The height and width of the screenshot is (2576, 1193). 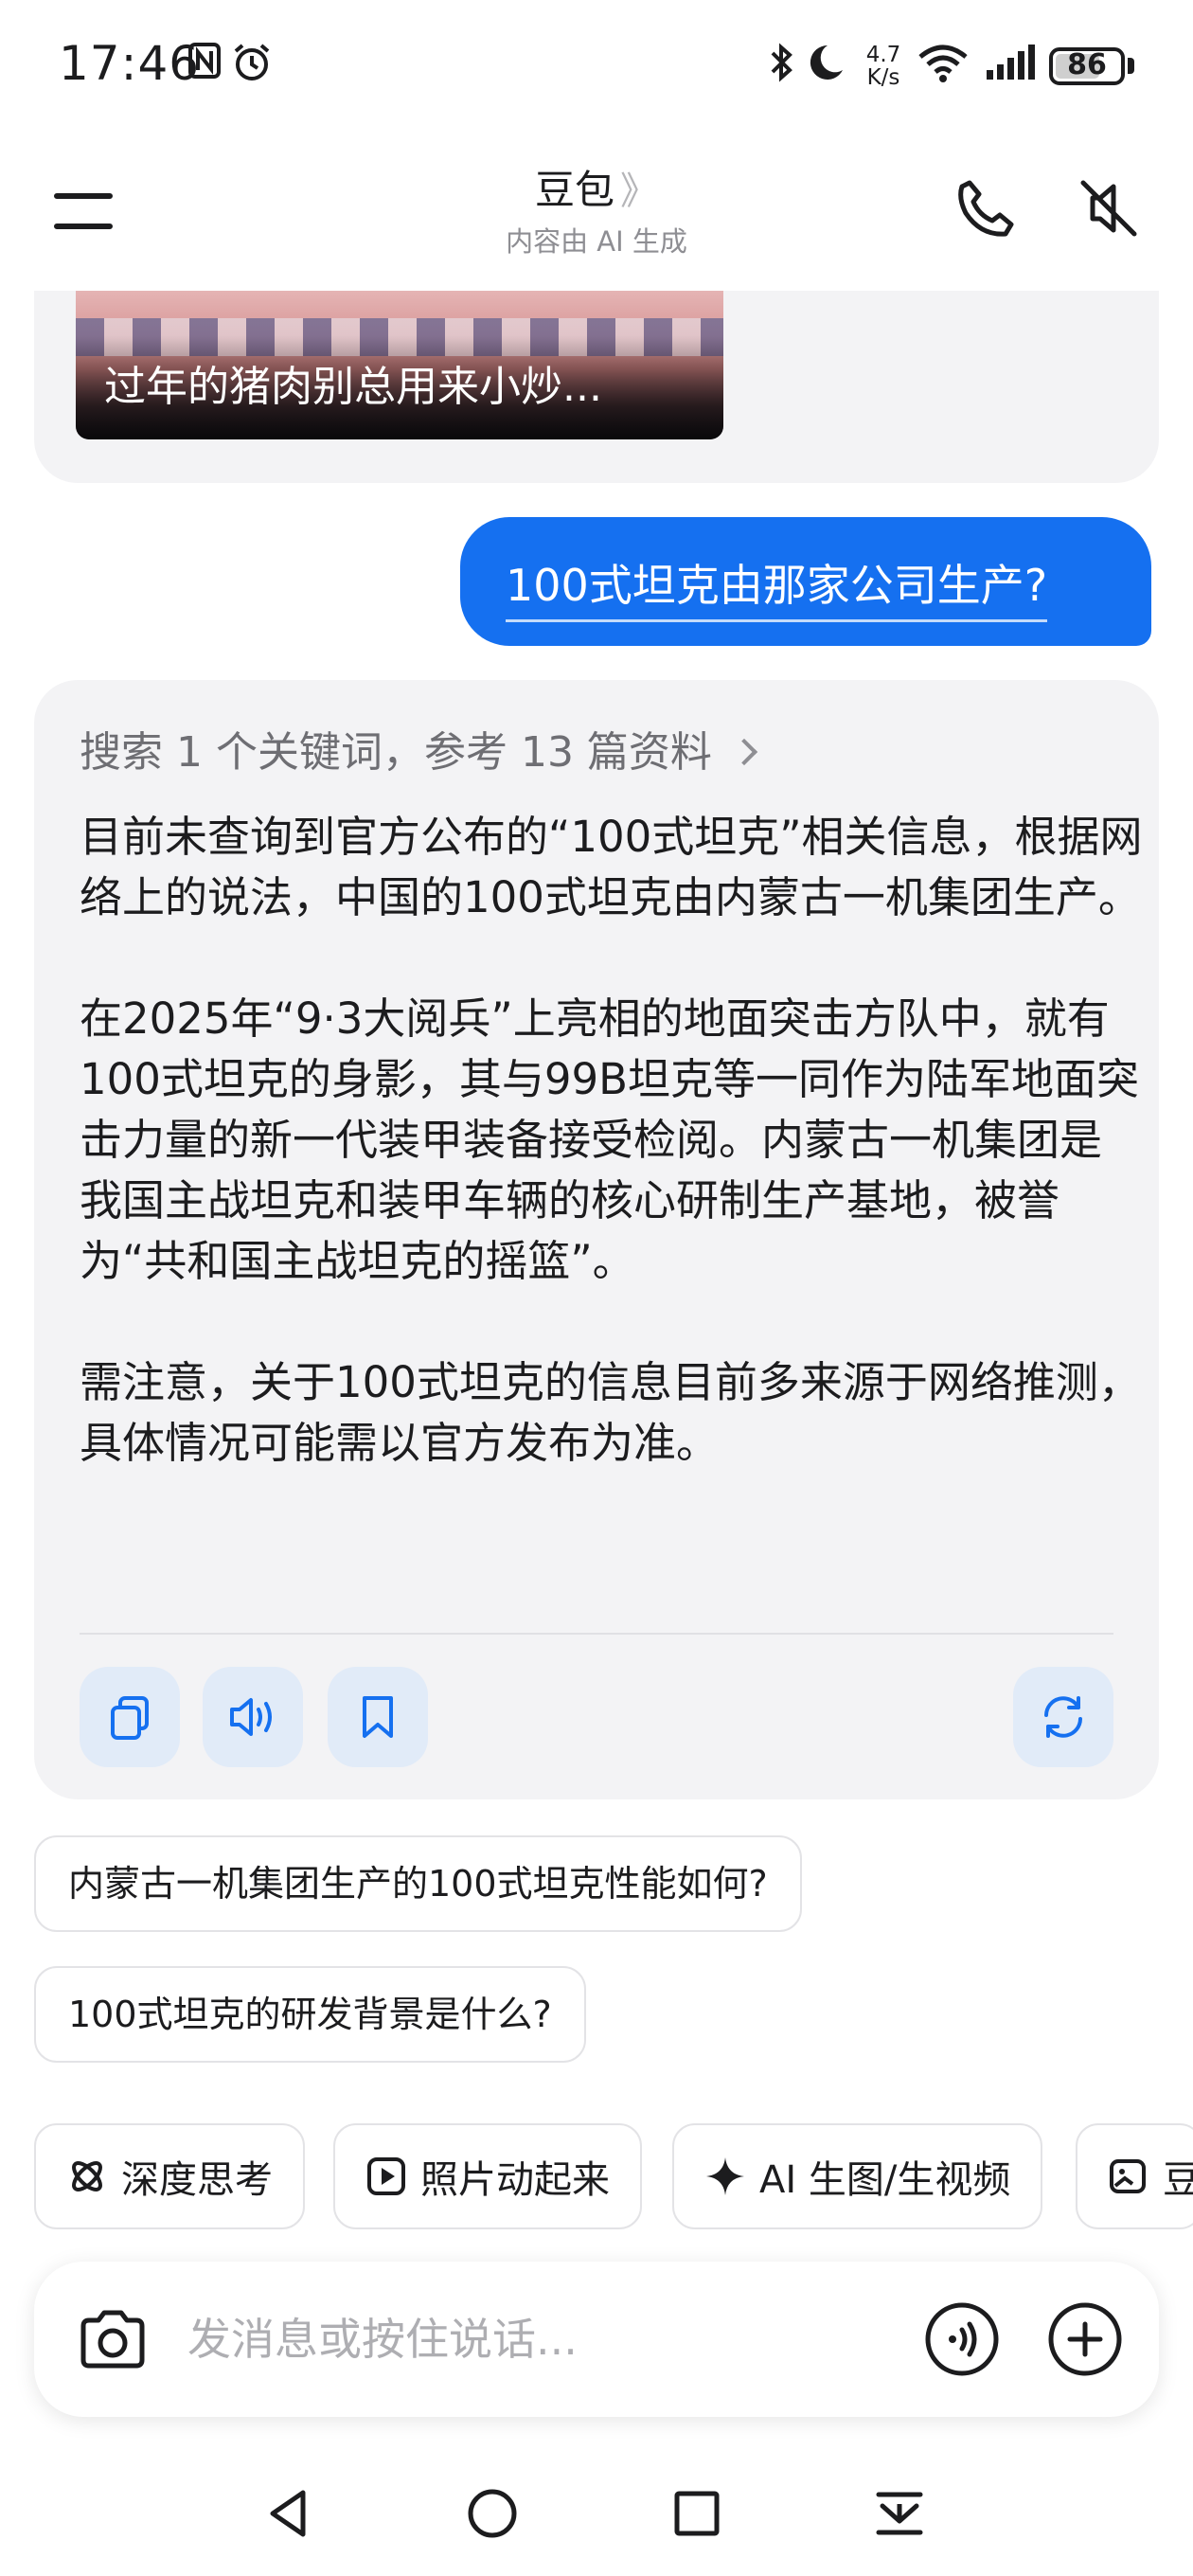 What do you see at coordinates (197, 2180) in the screenshot?
I see `chip-label: 深度思考` at bounding box center [197, 2180].